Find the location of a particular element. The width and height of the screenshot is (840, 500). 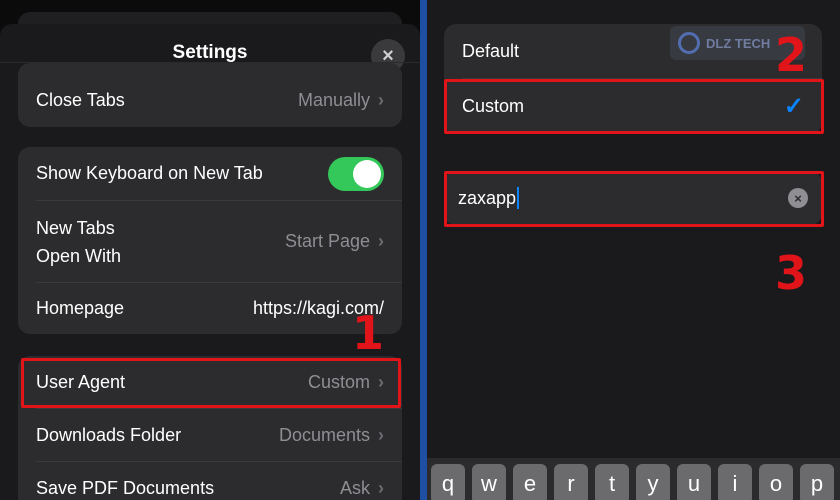

key-y: y is located at coordinates (653, 482).